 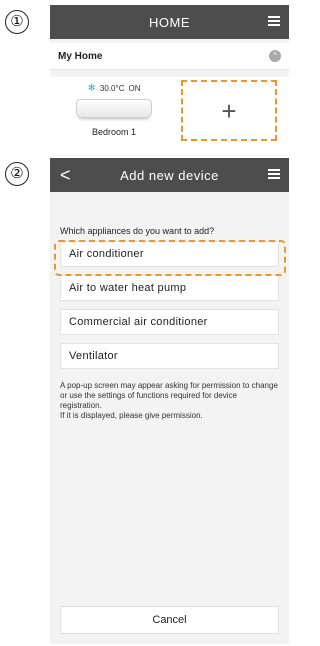 What do you see at coordinates (169, 116) in the screenshot?
I see `device-cards: ❄ 30.0°C ON Bedroom 1 +` at bounding box center [169, 116].